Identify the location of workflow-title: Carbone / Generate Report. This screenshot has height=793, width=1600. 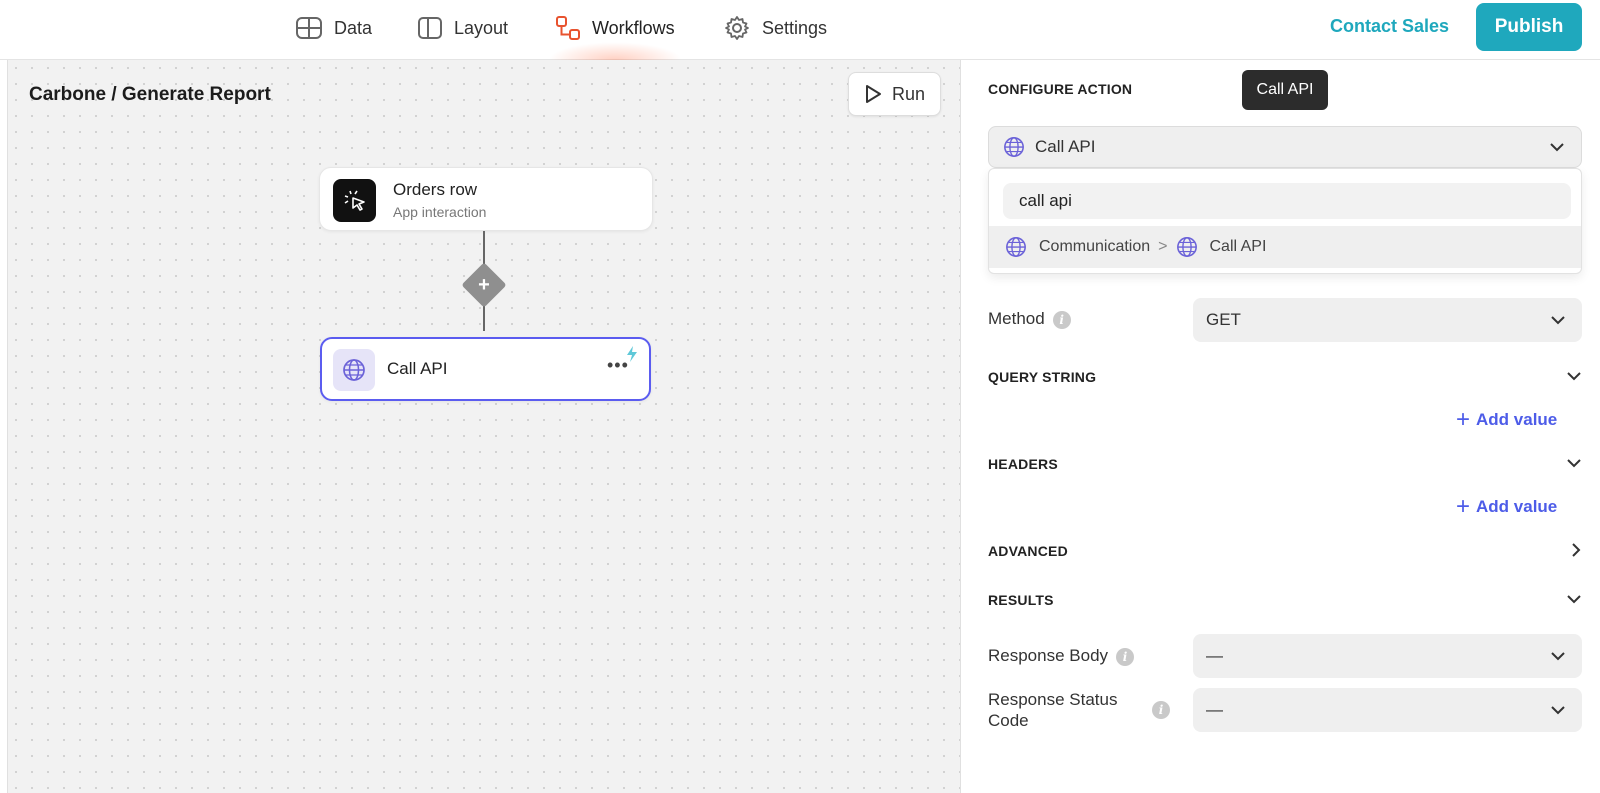
(150, 94).